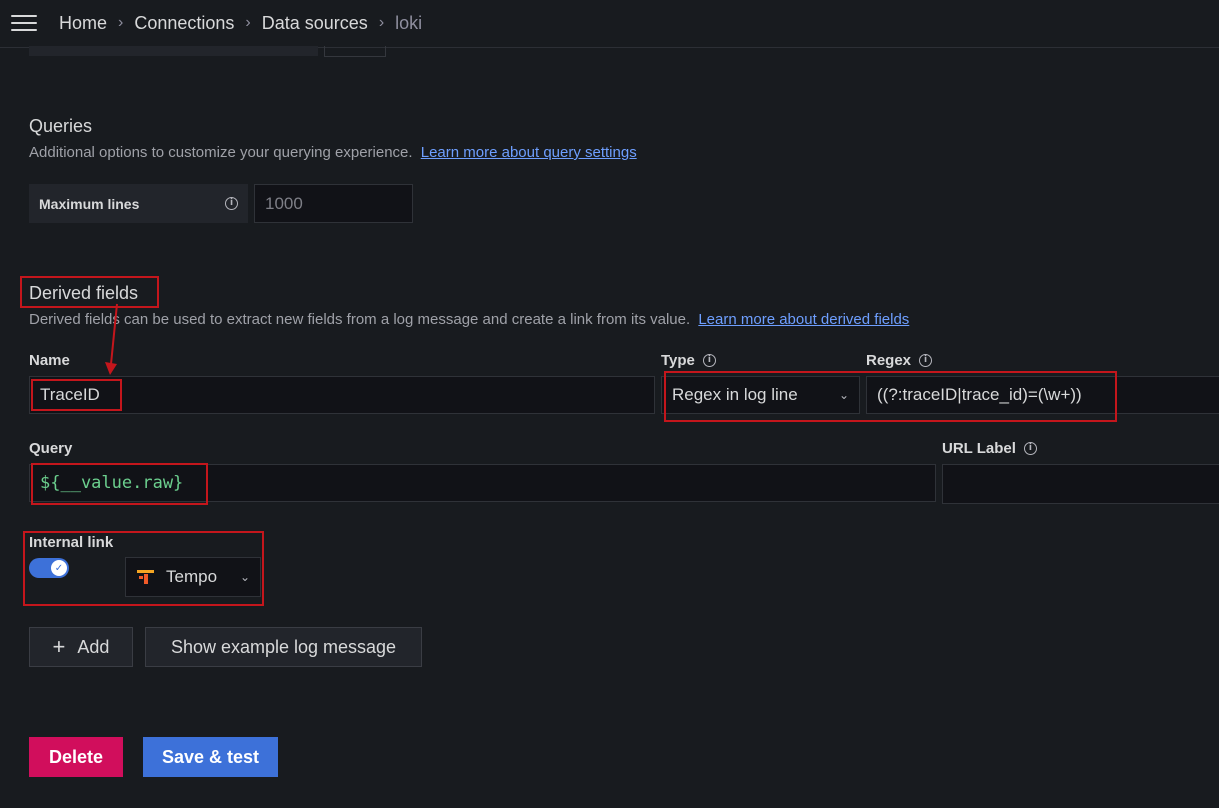 This screenshot has width=1219, height=808. Describe the element at coordinates (184, 23) in the screenshot. I see `breadcrumb-connections: Connections` at that location.